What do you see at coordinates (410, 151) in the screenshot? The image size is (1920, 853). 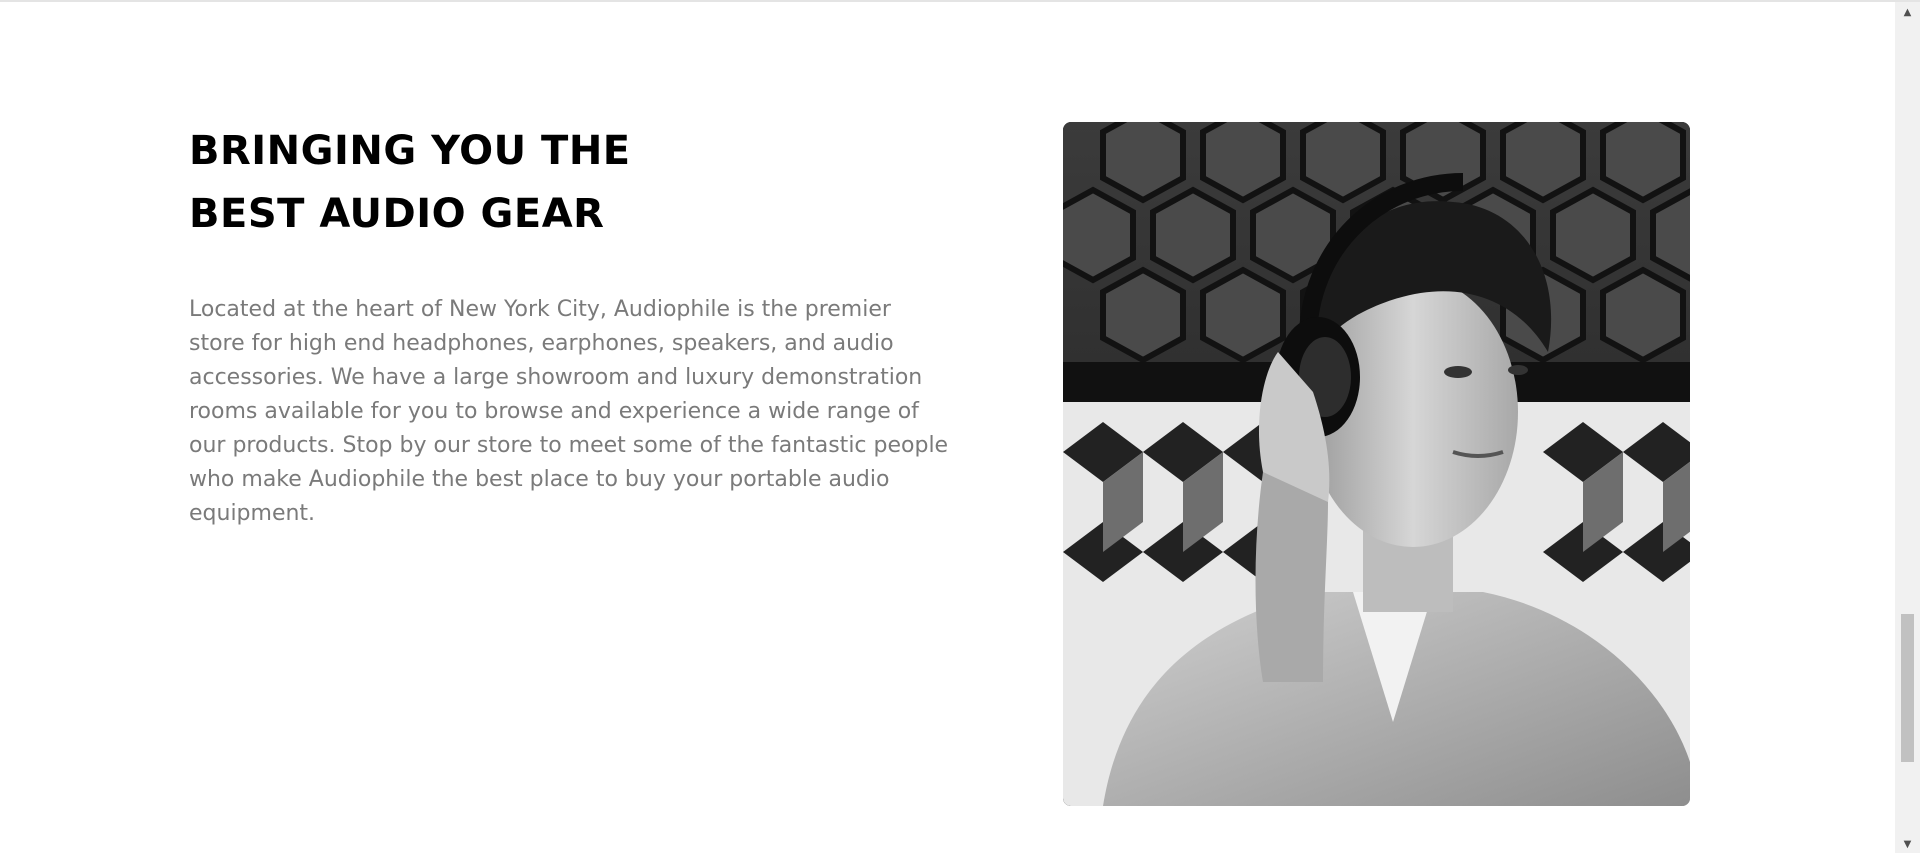 I see `about-heading-line-1: BRINGING YOU THE` at bounding box center [410, 151].